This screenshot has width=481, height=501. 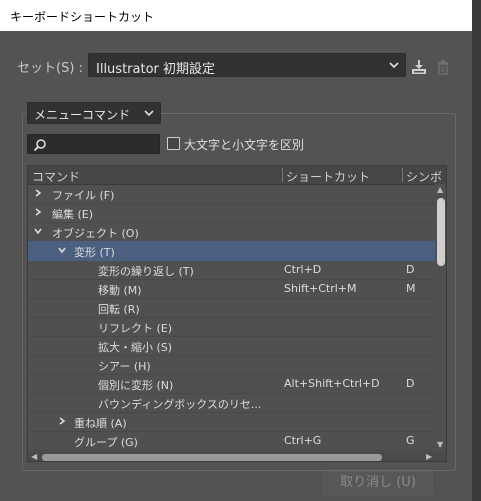 What do you see at coordinates (411, 288) in the screenshot?
I see `symbol-cell: M` at bounding box center [411, 288].